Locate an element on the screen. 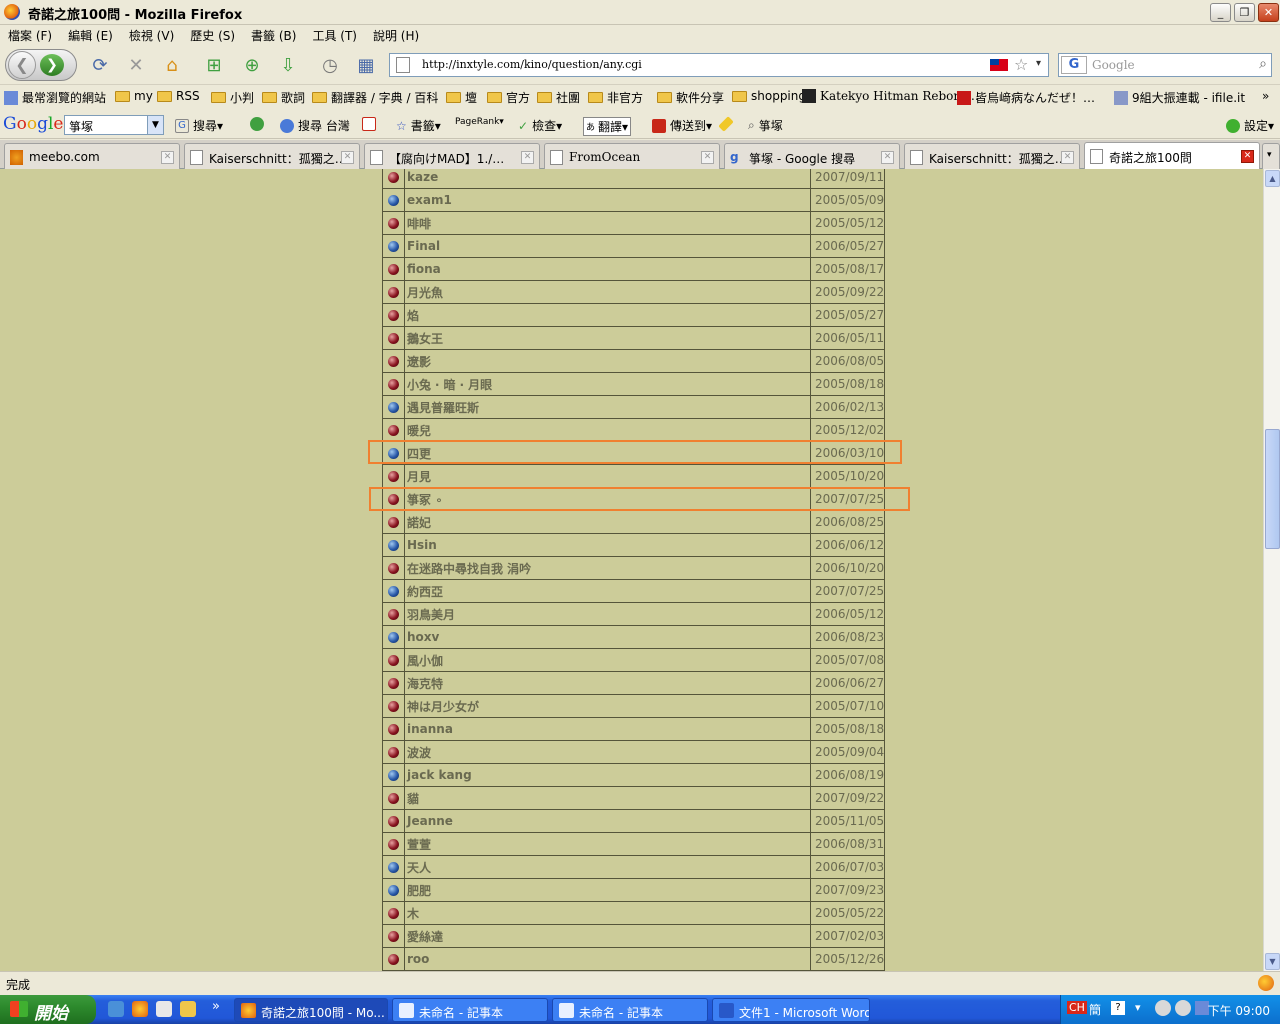 The width and height of the screenshot is (1280, 1024). row-name: 遇見普羅旺斯 is located at coordinates (607, 407).